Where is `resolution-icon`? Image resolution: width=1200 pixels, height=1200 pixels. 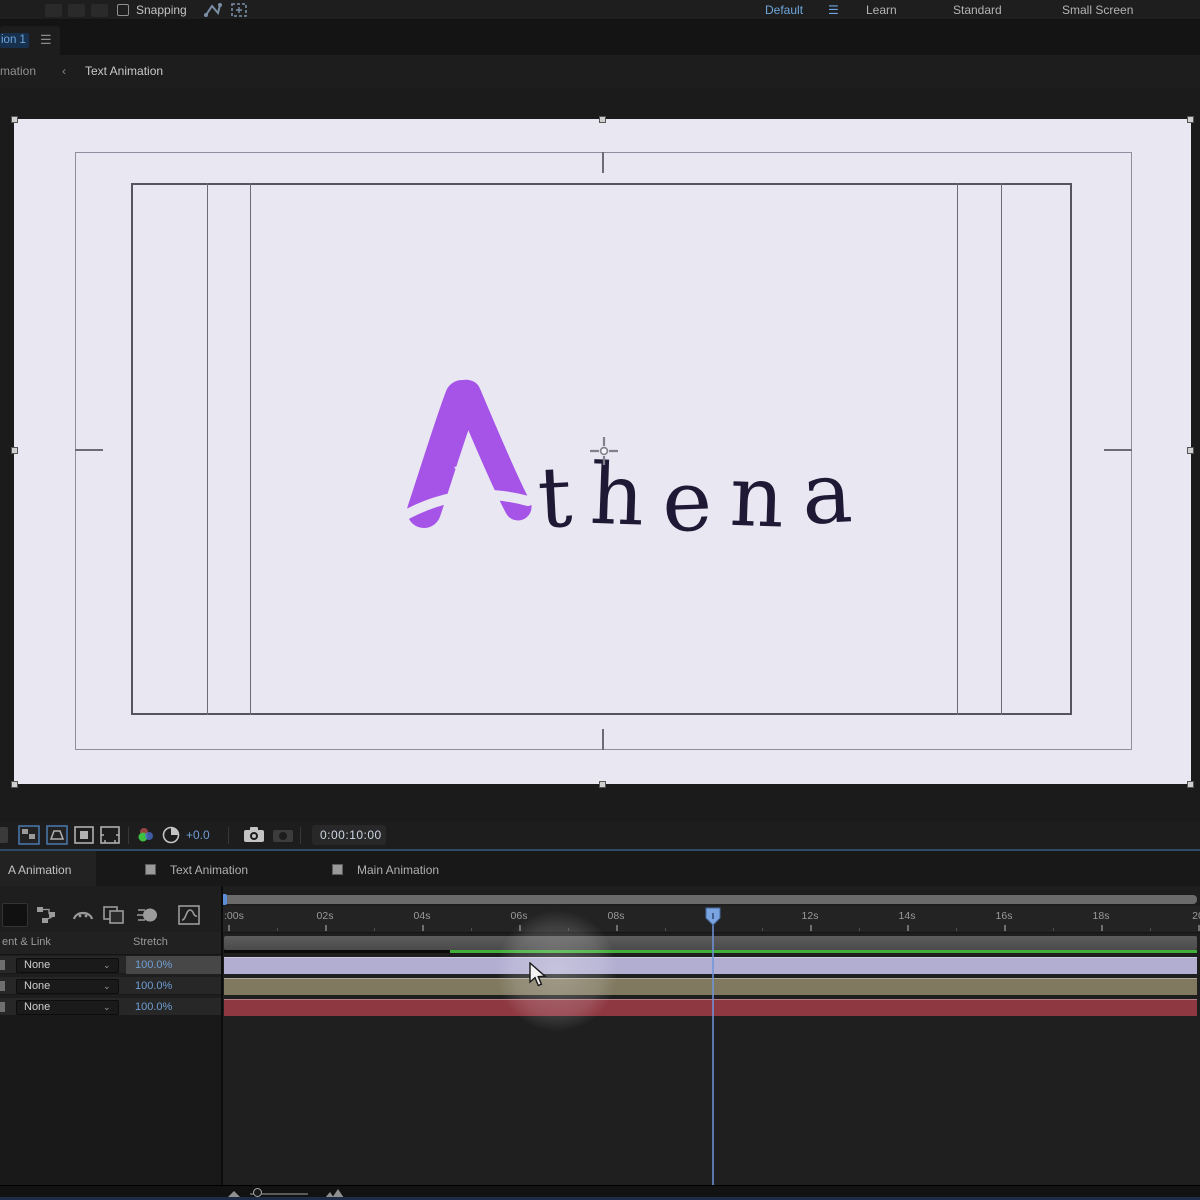
resolution-icon is located at coordinates (171, 835).